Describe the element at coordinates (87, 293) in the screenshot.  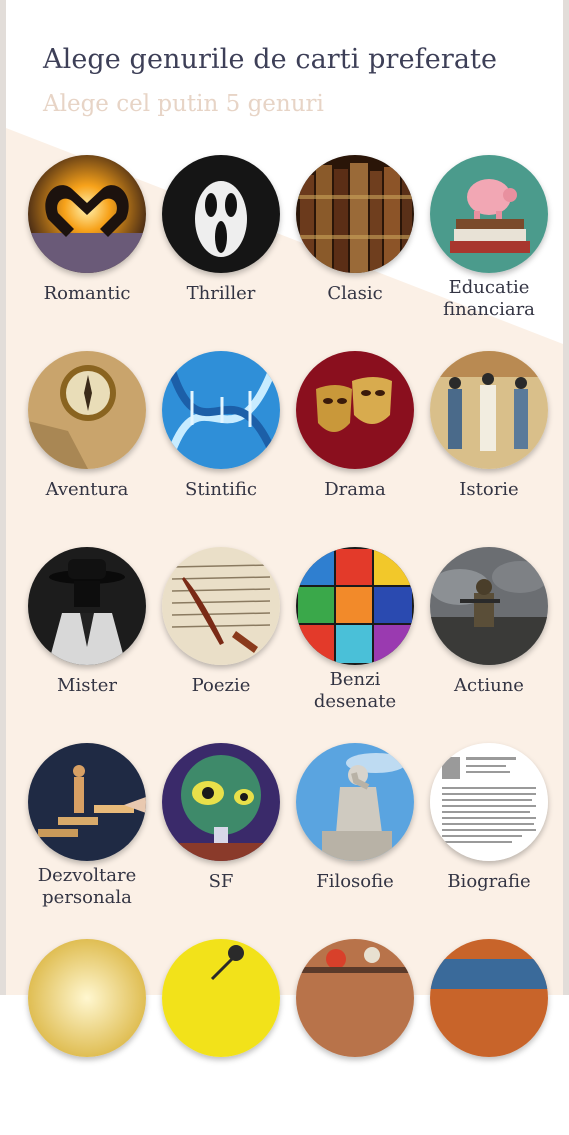
I see `genre-label: Romantic` at that location.